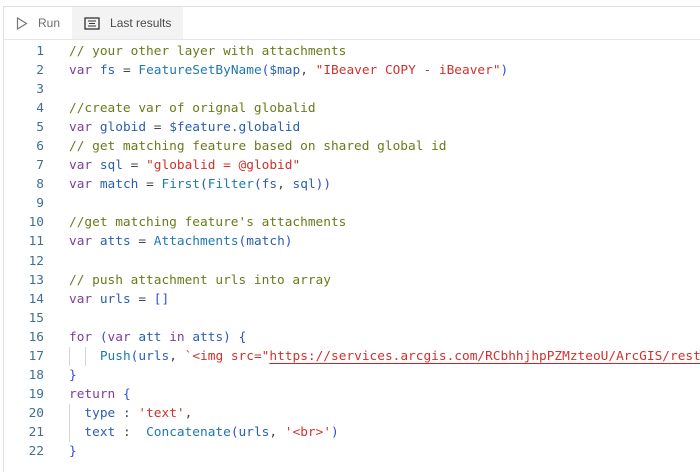 The height and width of the screenshot is (472, 700). What do you see at coordinates (200, 71) in the screenshot?
I see `code-token: FeatureSetByName` at bounding box center [200, 71].